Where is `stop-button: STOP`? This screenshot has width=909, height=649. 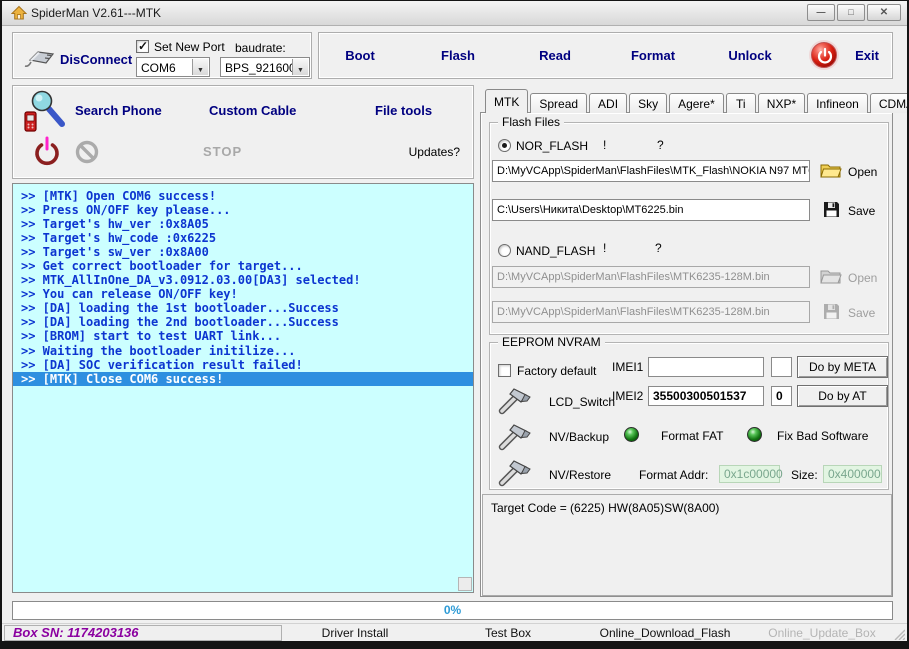
stop-button: STOP is located at coordinates (223, 151).